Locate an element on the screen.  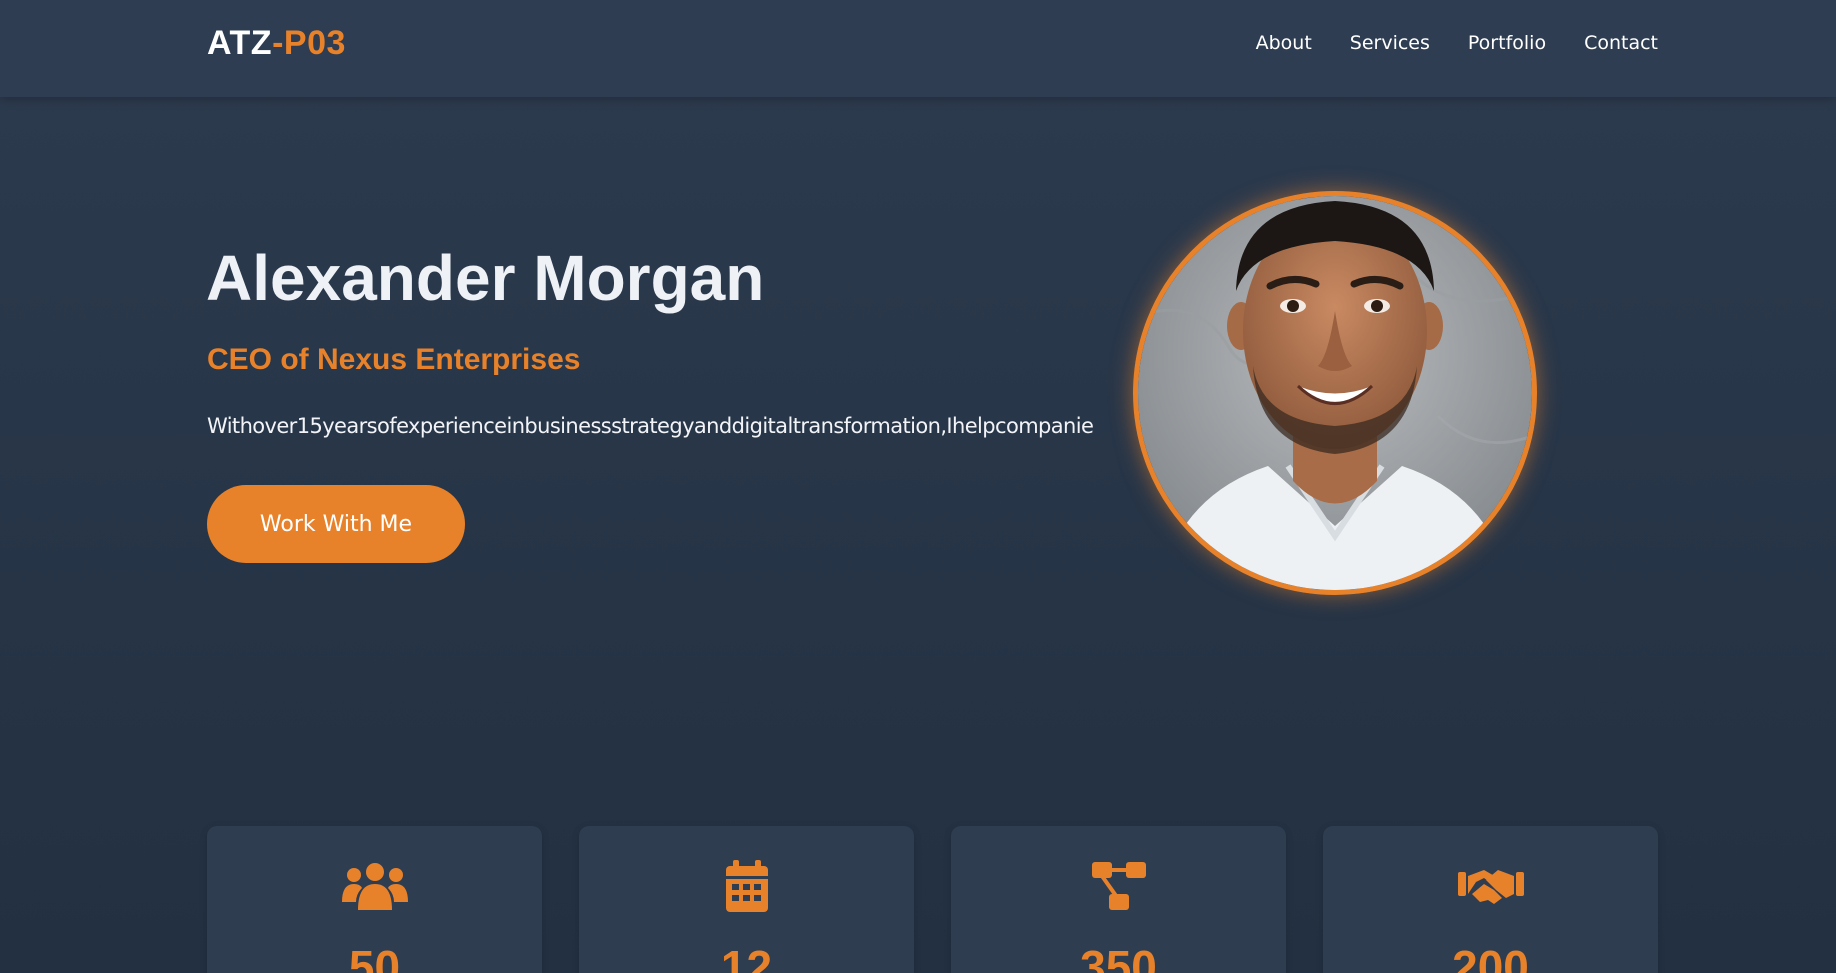
profile-photo is located at coordinates (1335, 393).